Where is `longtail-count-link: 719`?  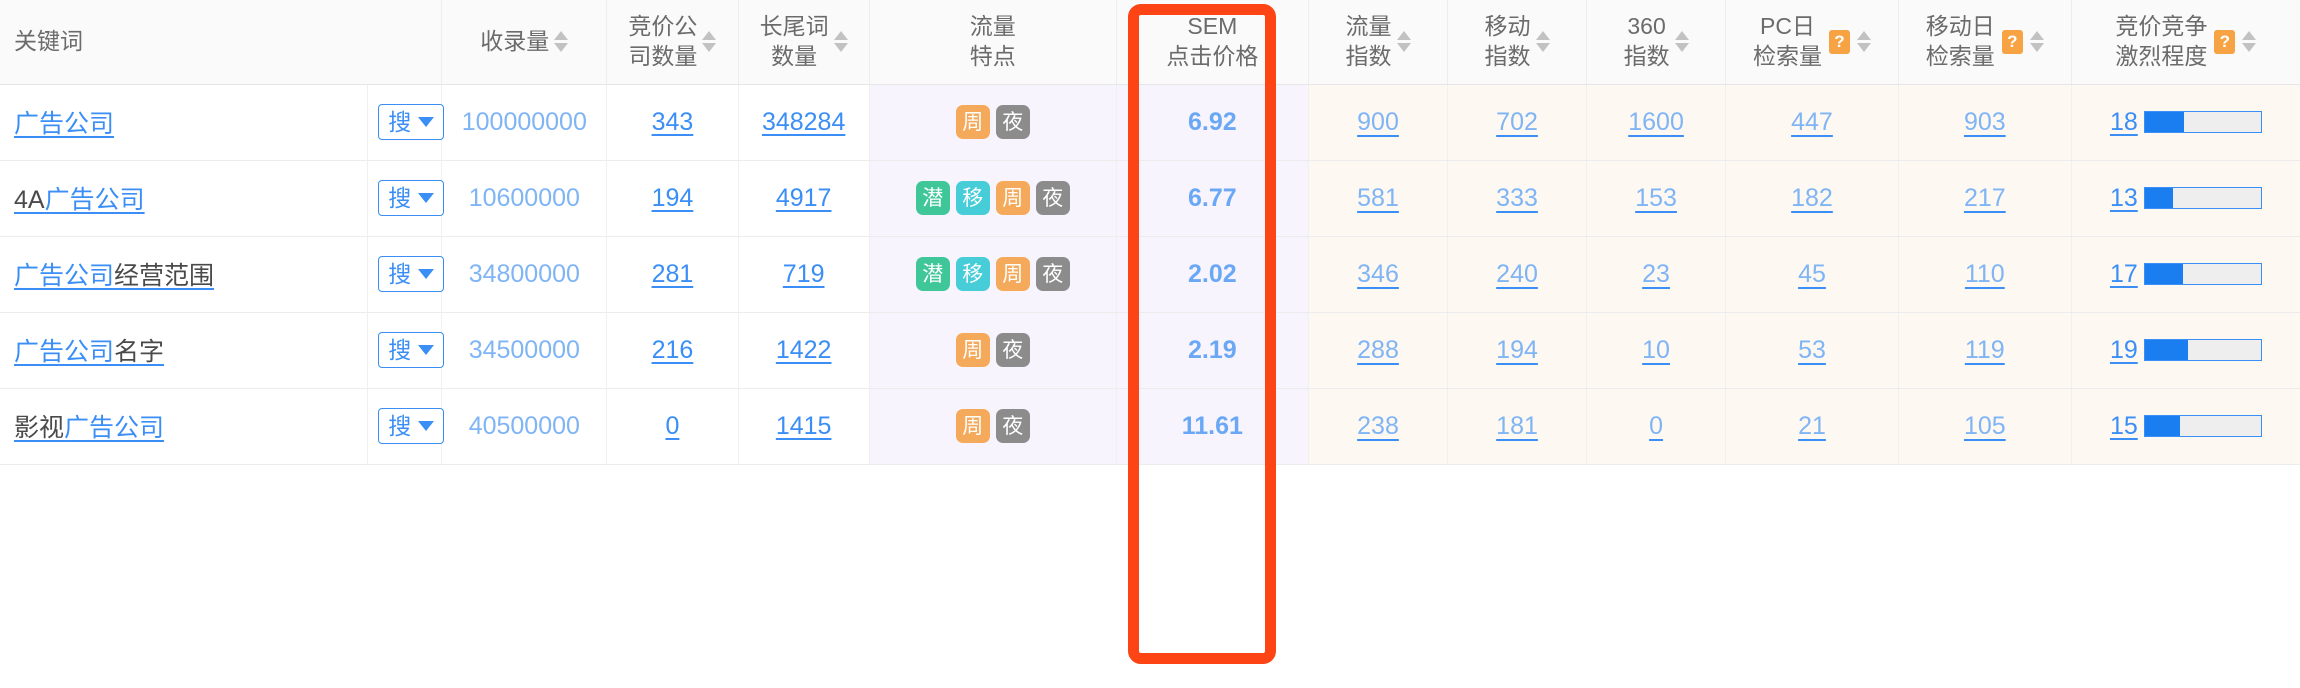
longtail-count-link: 719 is located at coordinates (804, 274).